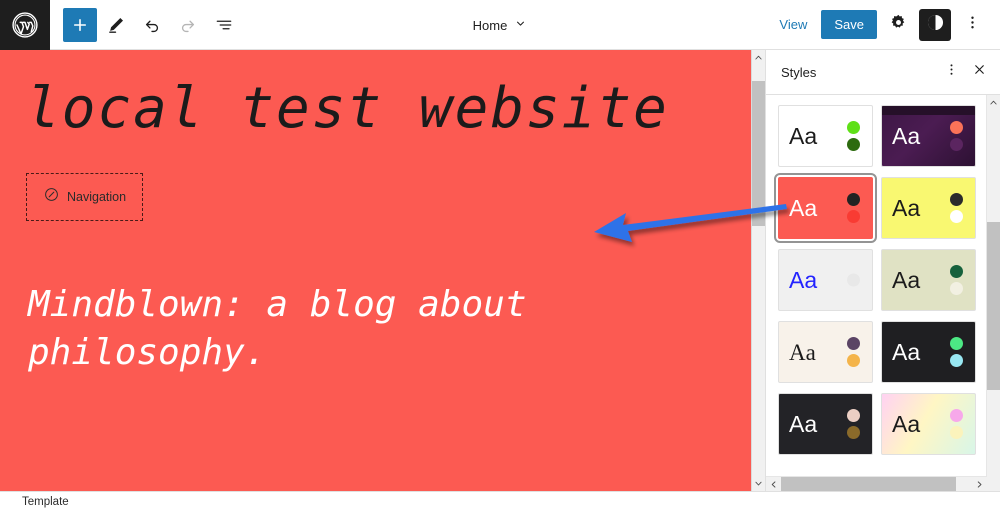 The height and width of the screenshot is (511, 1000). What do you see at coordinates (825, 136) in the screenshot?
I see `style-variation-default-white: Aa` at bounding box center [825, 136].